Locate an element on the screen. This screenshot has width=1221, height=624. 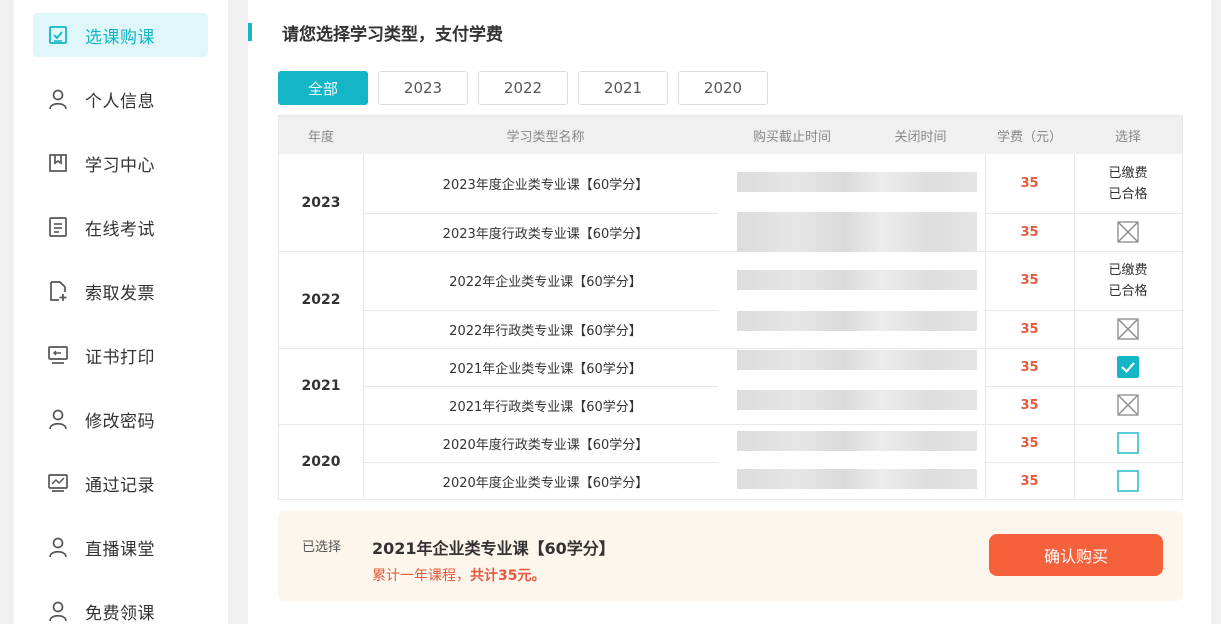
bookmark-icon is located at coordinates (58, 163).